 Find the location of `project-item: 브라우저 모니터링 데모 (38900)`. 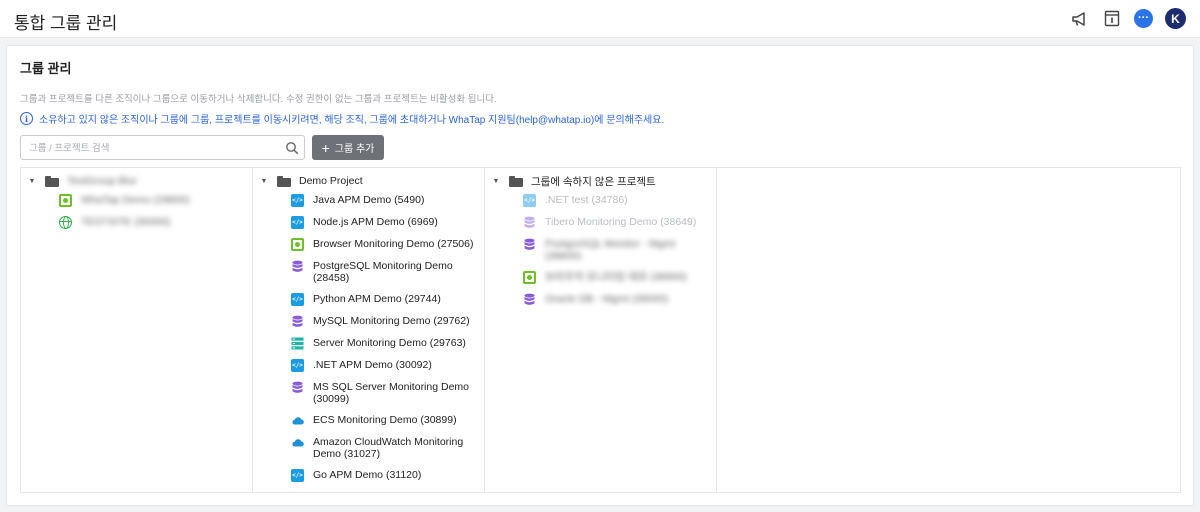

project-item: 브라우저 모니터링 데모 (38900) is located at coordinates (617, 277).